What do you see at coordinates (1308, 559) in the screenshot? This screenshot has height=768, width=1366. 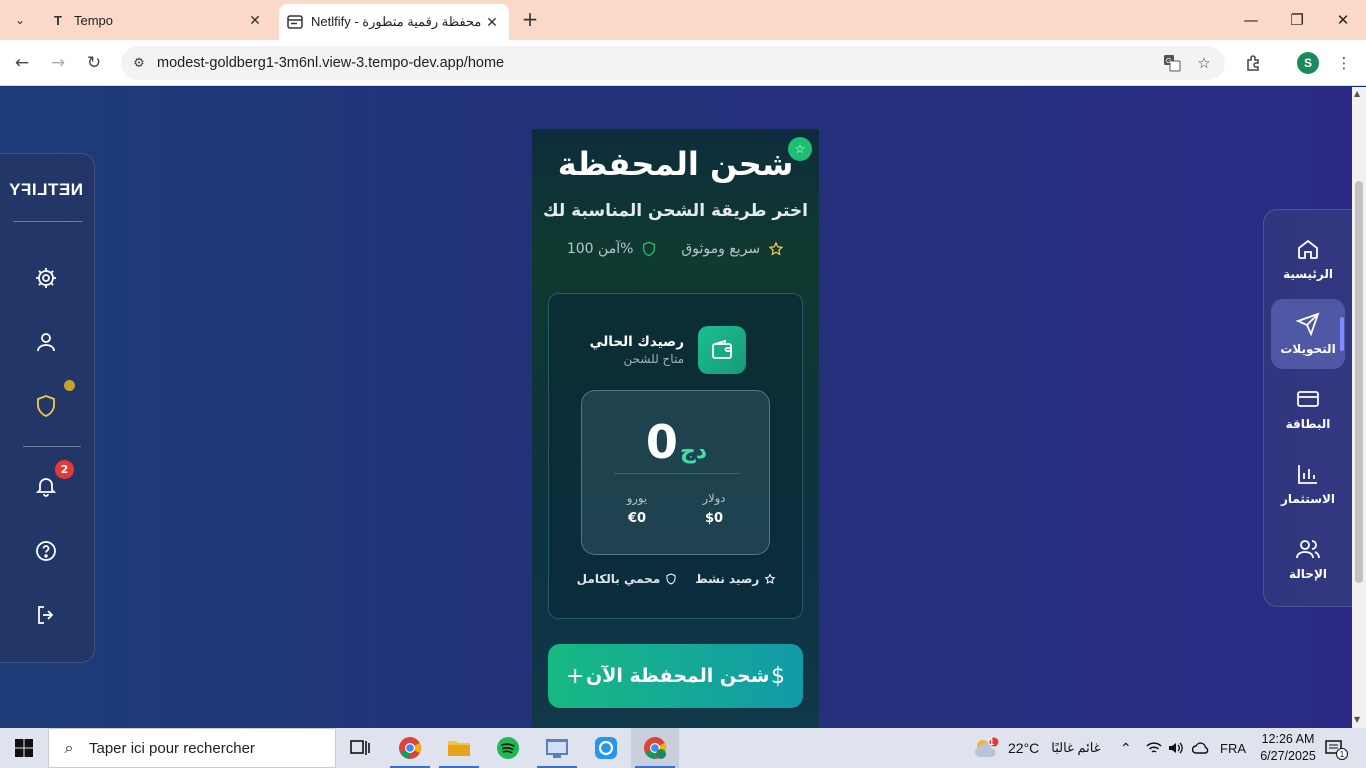 I see `nav-item-referral: الإحالة` at bounding box center [1308, 559].